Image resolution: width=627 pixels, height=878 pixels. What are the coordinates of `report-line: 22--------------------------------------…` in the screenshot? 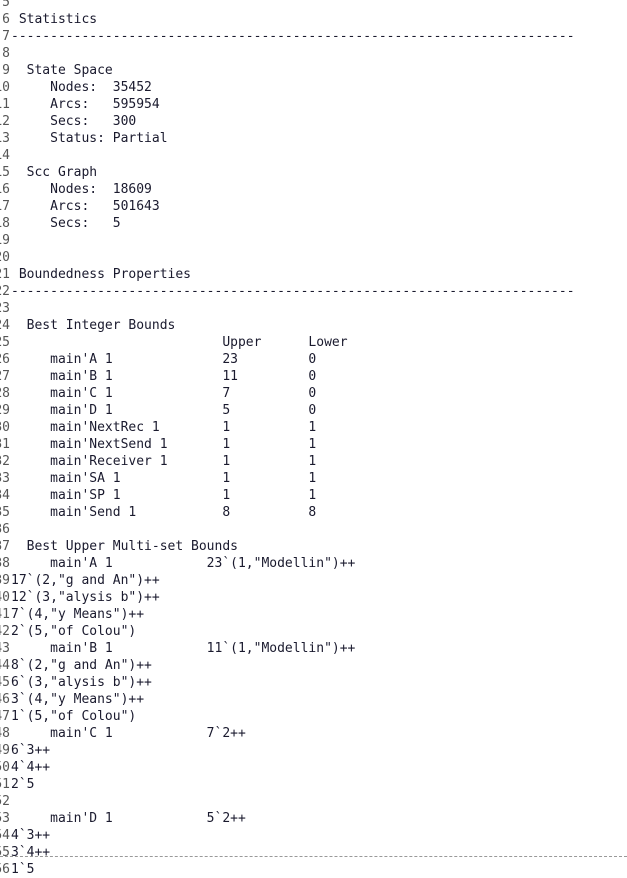 It's located at (313, 291).